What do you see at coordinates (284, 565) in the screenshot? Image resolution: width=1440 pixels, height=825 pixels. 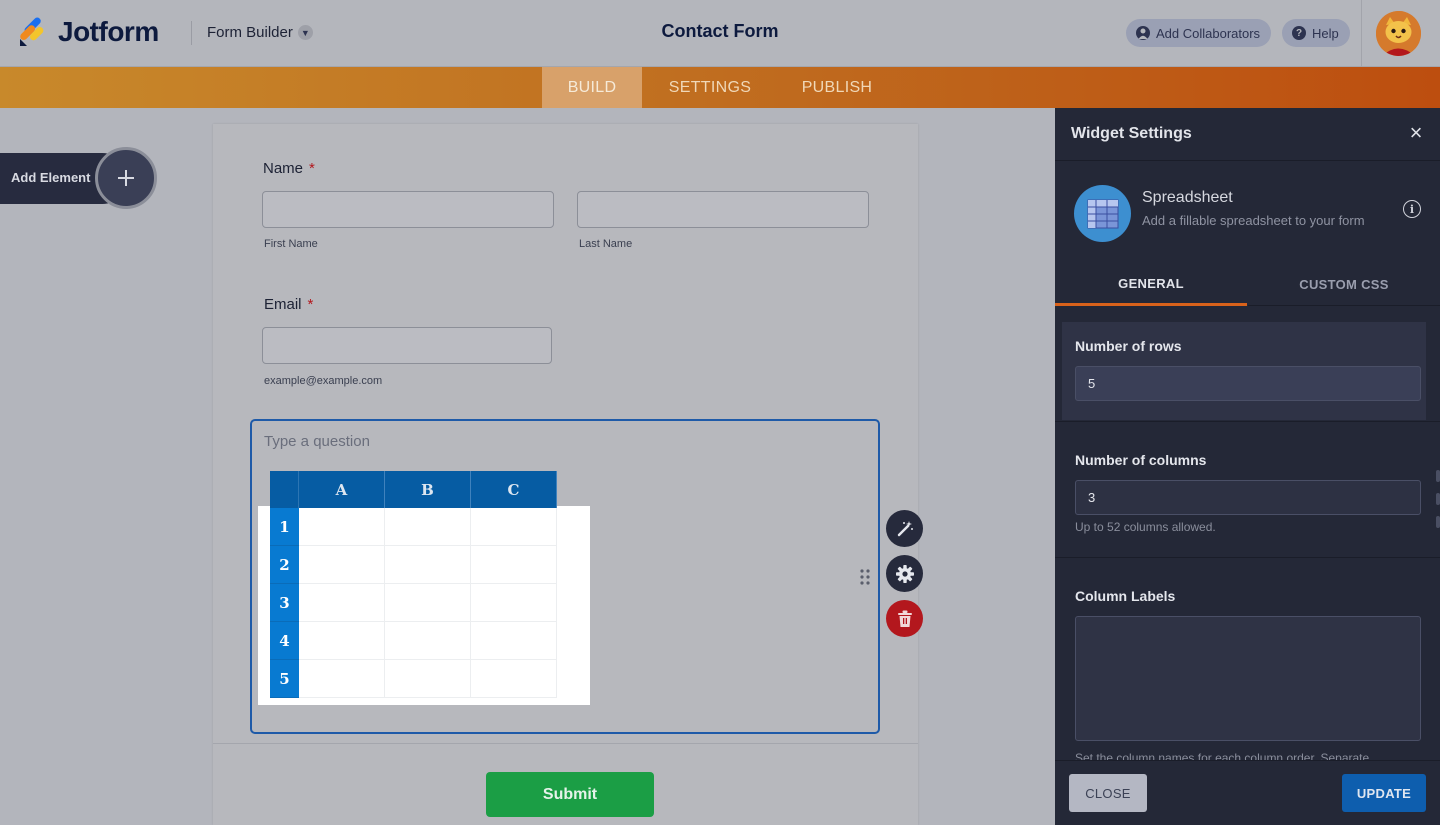 I see `row-number: 2` at bounding box center [284, 565].